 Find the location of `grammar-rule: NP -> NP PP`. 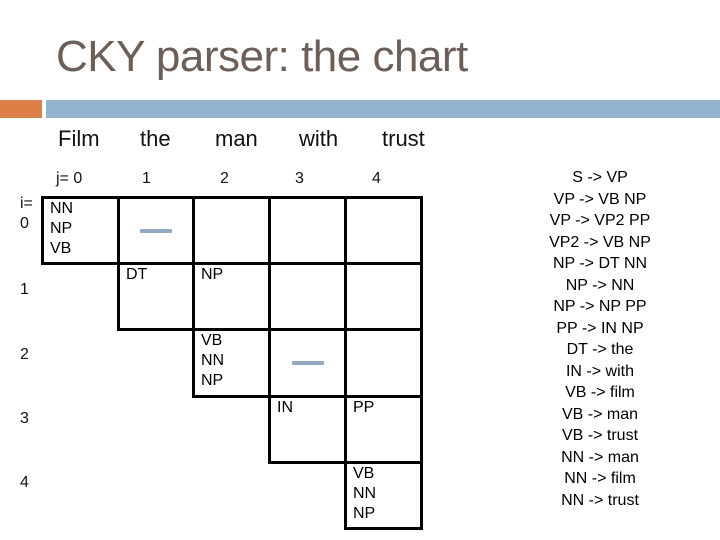

grammar-rule: NP -> NP PP is located at coordinates (600, 306).